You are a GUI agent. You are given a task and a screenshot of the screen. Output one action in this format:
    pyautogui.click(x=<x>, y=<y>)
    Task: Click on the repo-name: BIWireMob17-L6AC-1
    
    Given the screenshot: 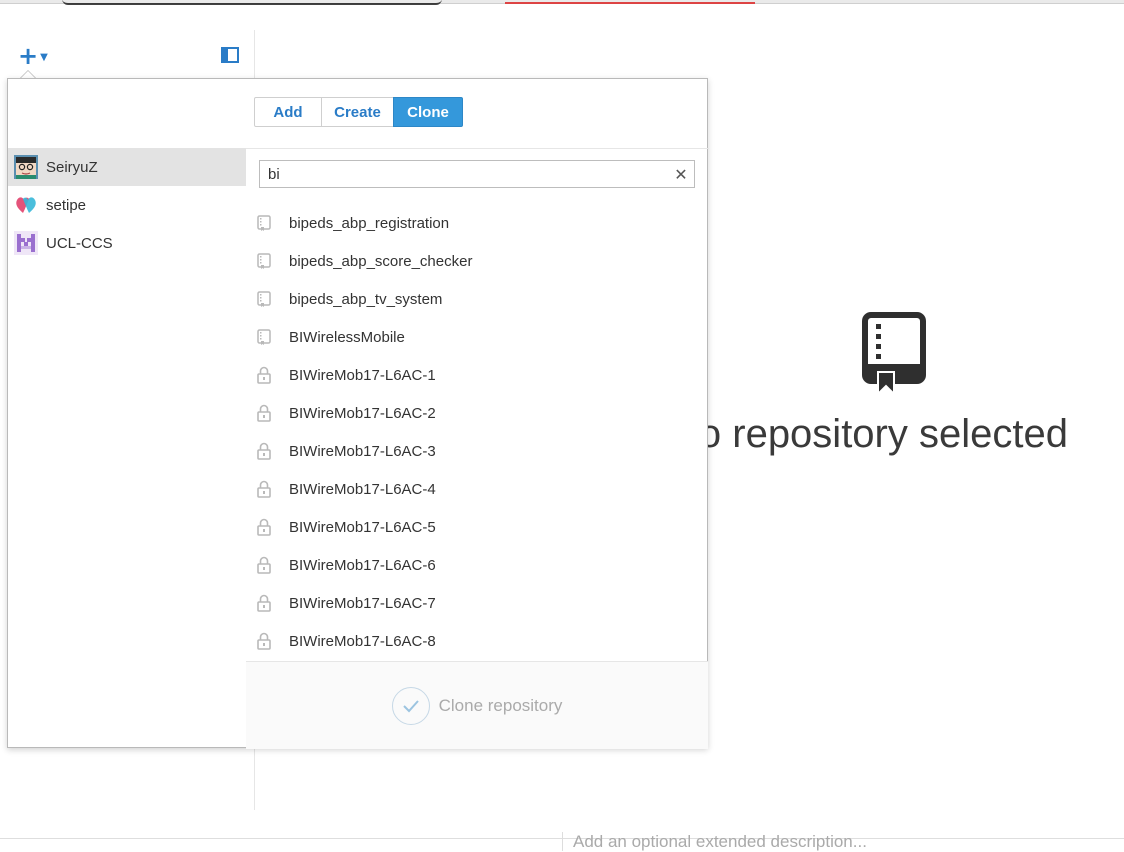 What is the action you would take?
    pyautogui.click(x=362, y=375)
    